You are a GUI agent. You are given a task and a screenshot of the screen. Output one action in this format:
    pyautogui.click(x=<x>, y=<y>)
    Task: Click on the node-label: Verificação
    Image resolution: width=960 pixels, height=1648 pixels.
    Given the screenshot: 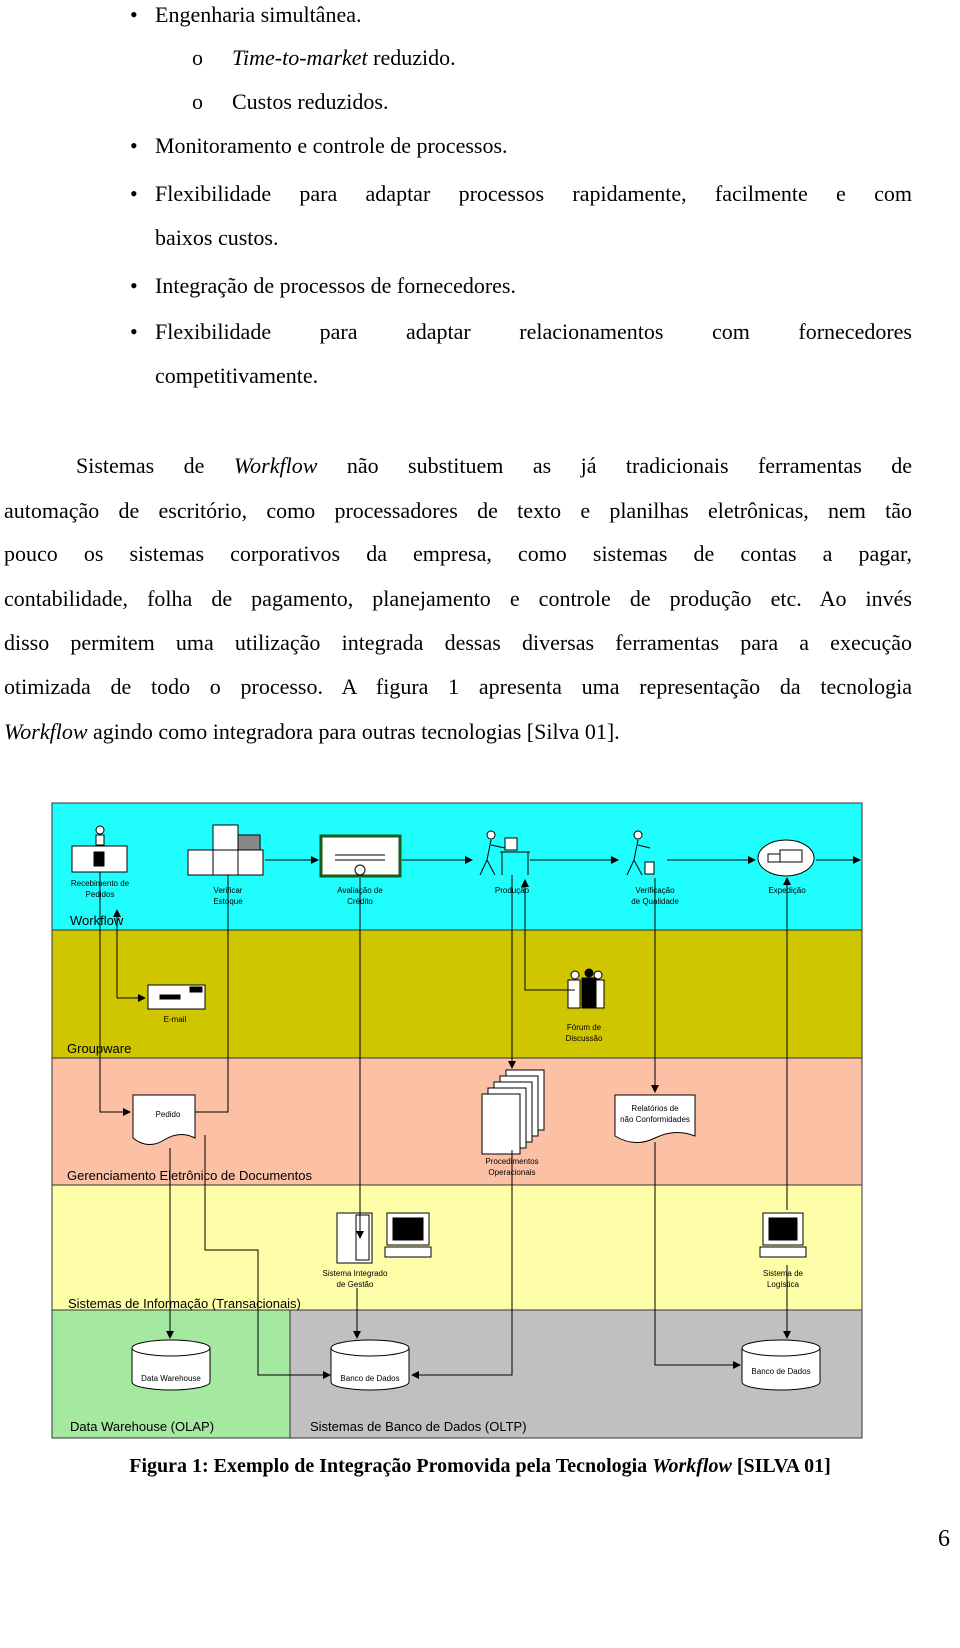 What is the action you would take?
    pyautogui.click(x=655, y=890)
    